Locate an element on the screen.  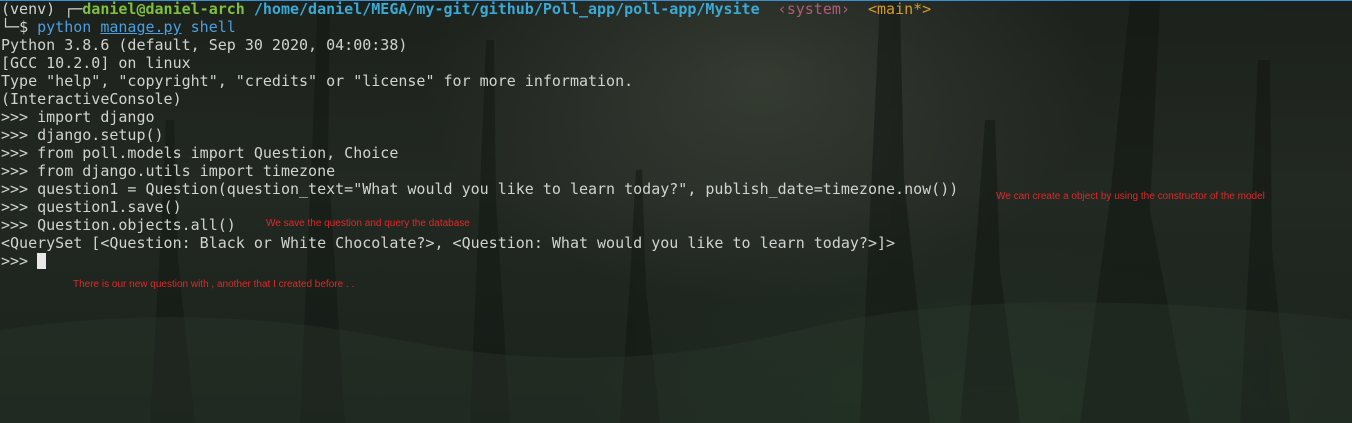
output-line: >>> Question.objects.all() is located at coordinates (118, 225).